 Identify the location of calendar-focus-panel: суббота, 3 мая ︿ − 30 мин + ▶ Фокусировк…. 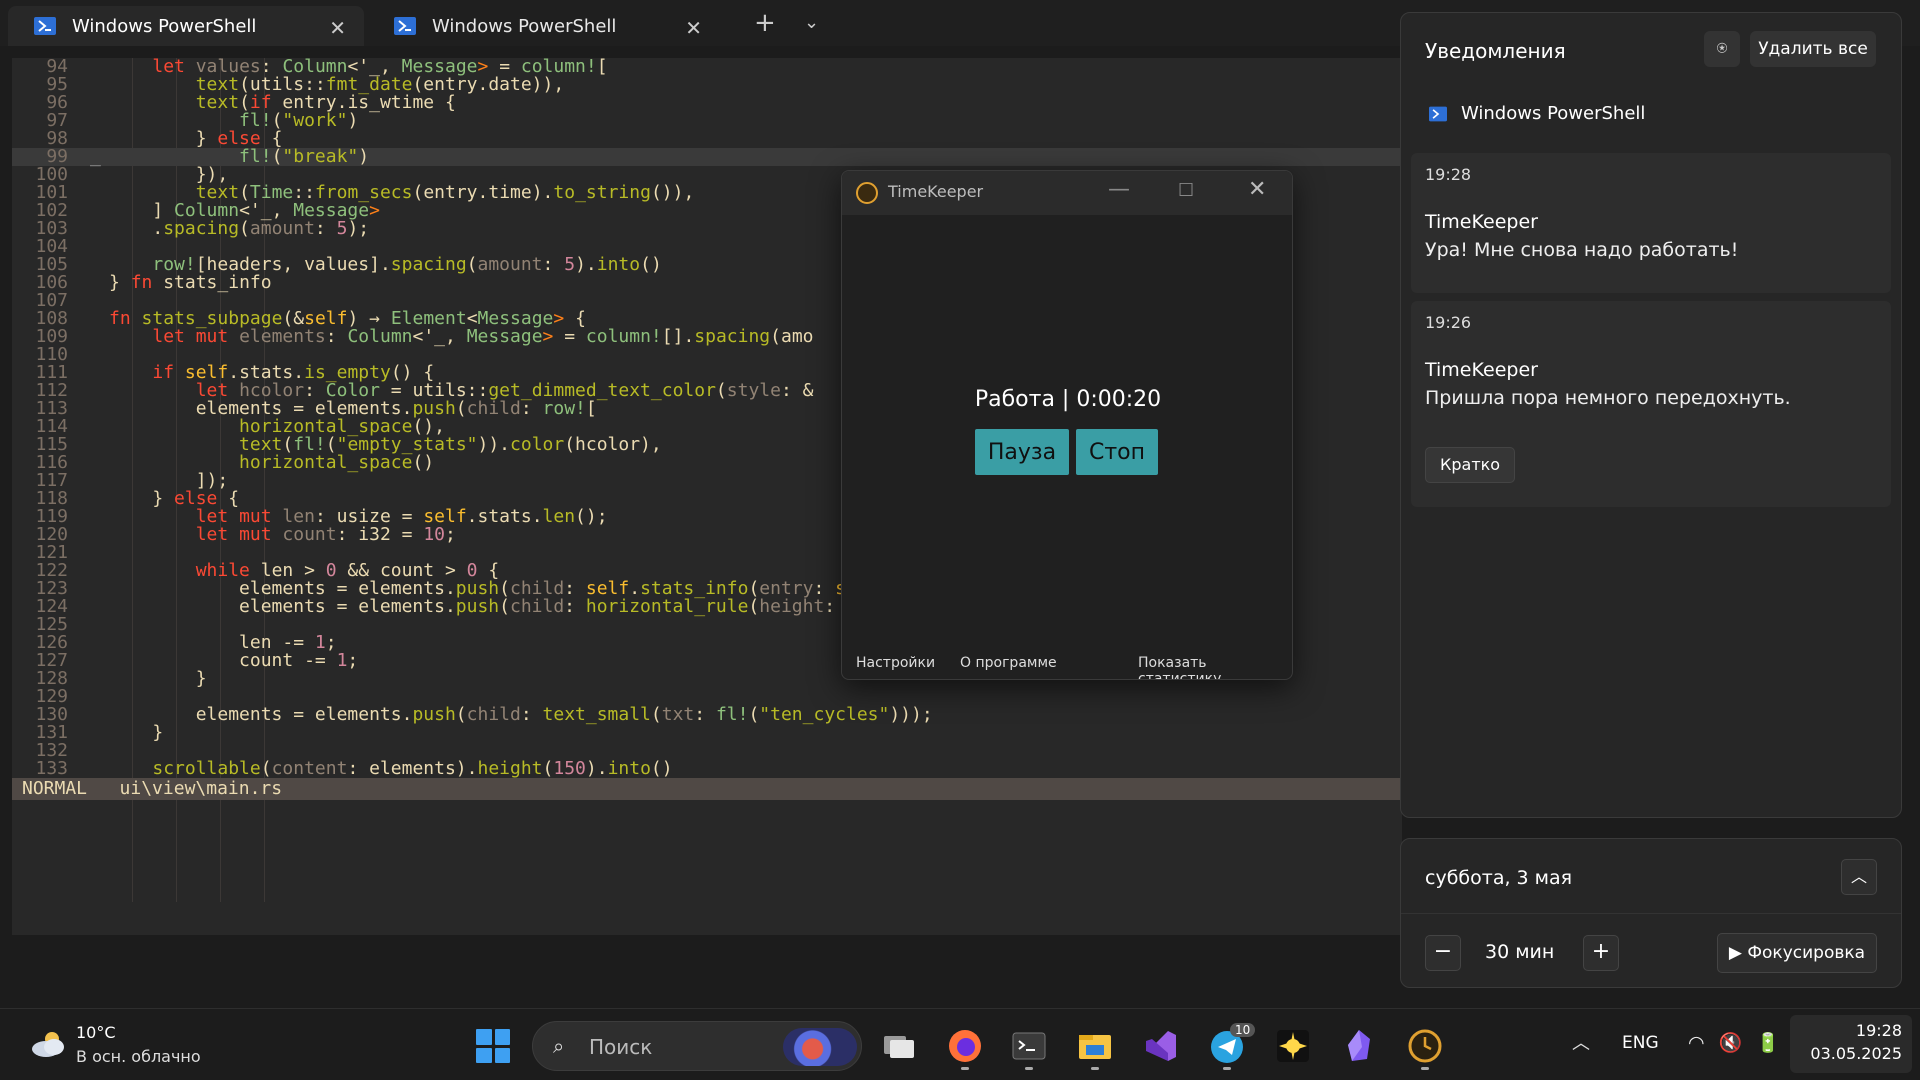
(1651, 913).